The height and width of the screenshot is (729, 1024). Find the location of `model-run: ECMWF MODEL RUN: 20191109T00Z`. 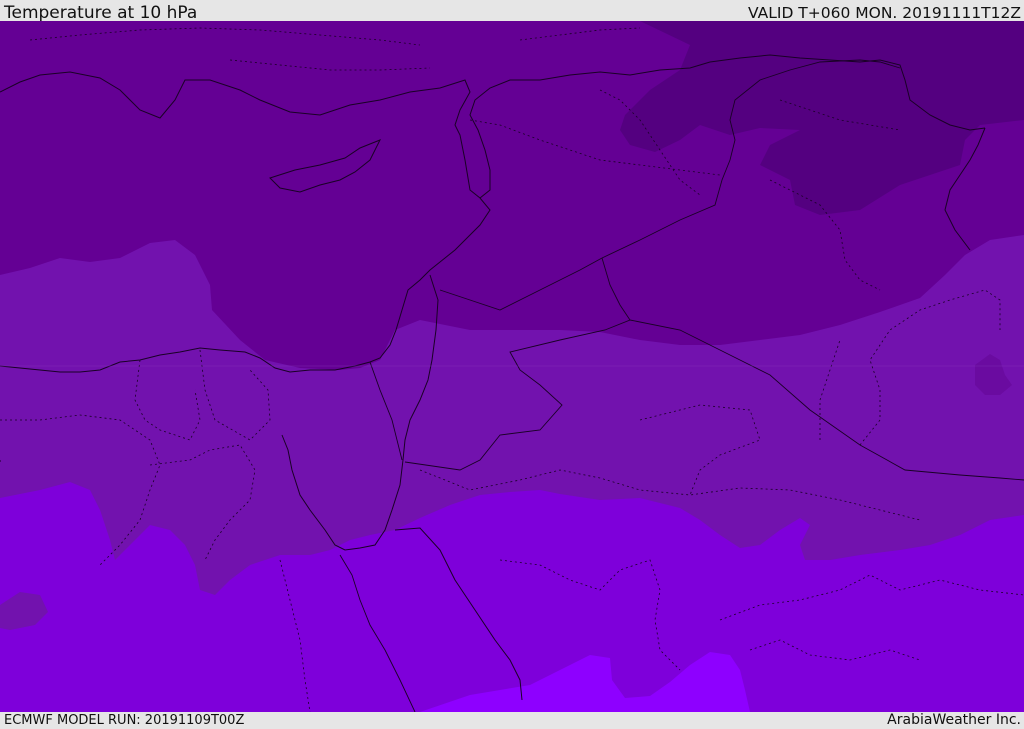

model-run: ECMWF MODEL RUN: 20191109T00Z is located at coordinates (124, 720).